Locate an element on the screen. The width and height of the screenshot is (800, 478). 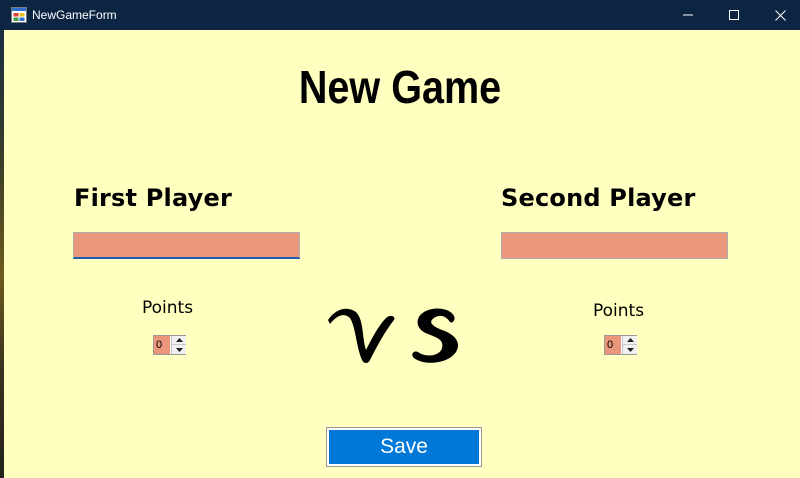
page-title: New Game is located at coordinates (400, 87).